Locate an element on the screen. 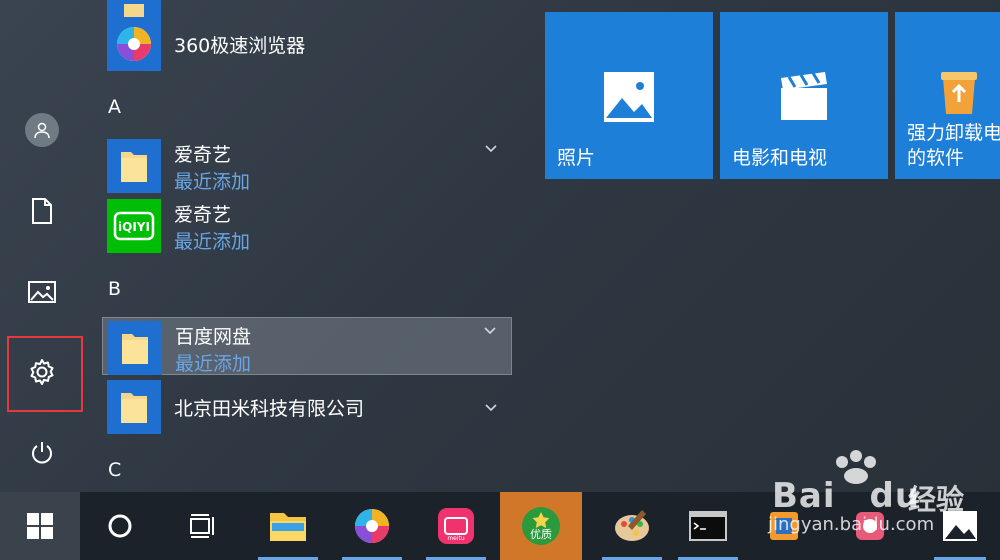 The width and height of the screenshot is (1000, 560). meitu-button: meitu is located at coordinates (456, 526).